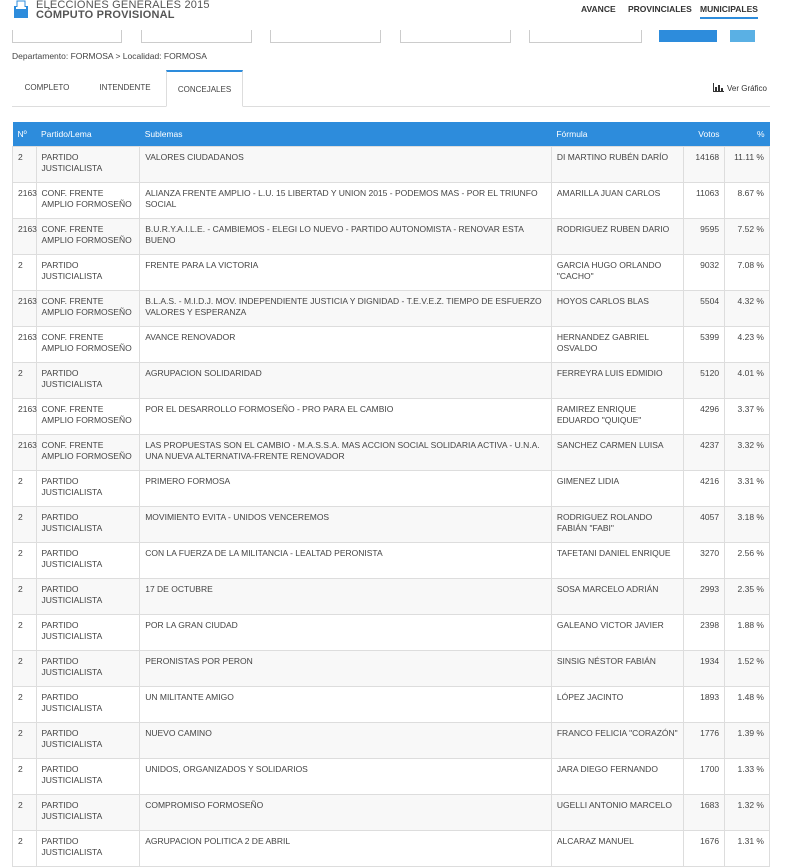 This screenshot has height=867, width=799. Describe the element at coordinates (88, 134) in the screenshot. I see `header-partido: Partido/Lema` at that location.